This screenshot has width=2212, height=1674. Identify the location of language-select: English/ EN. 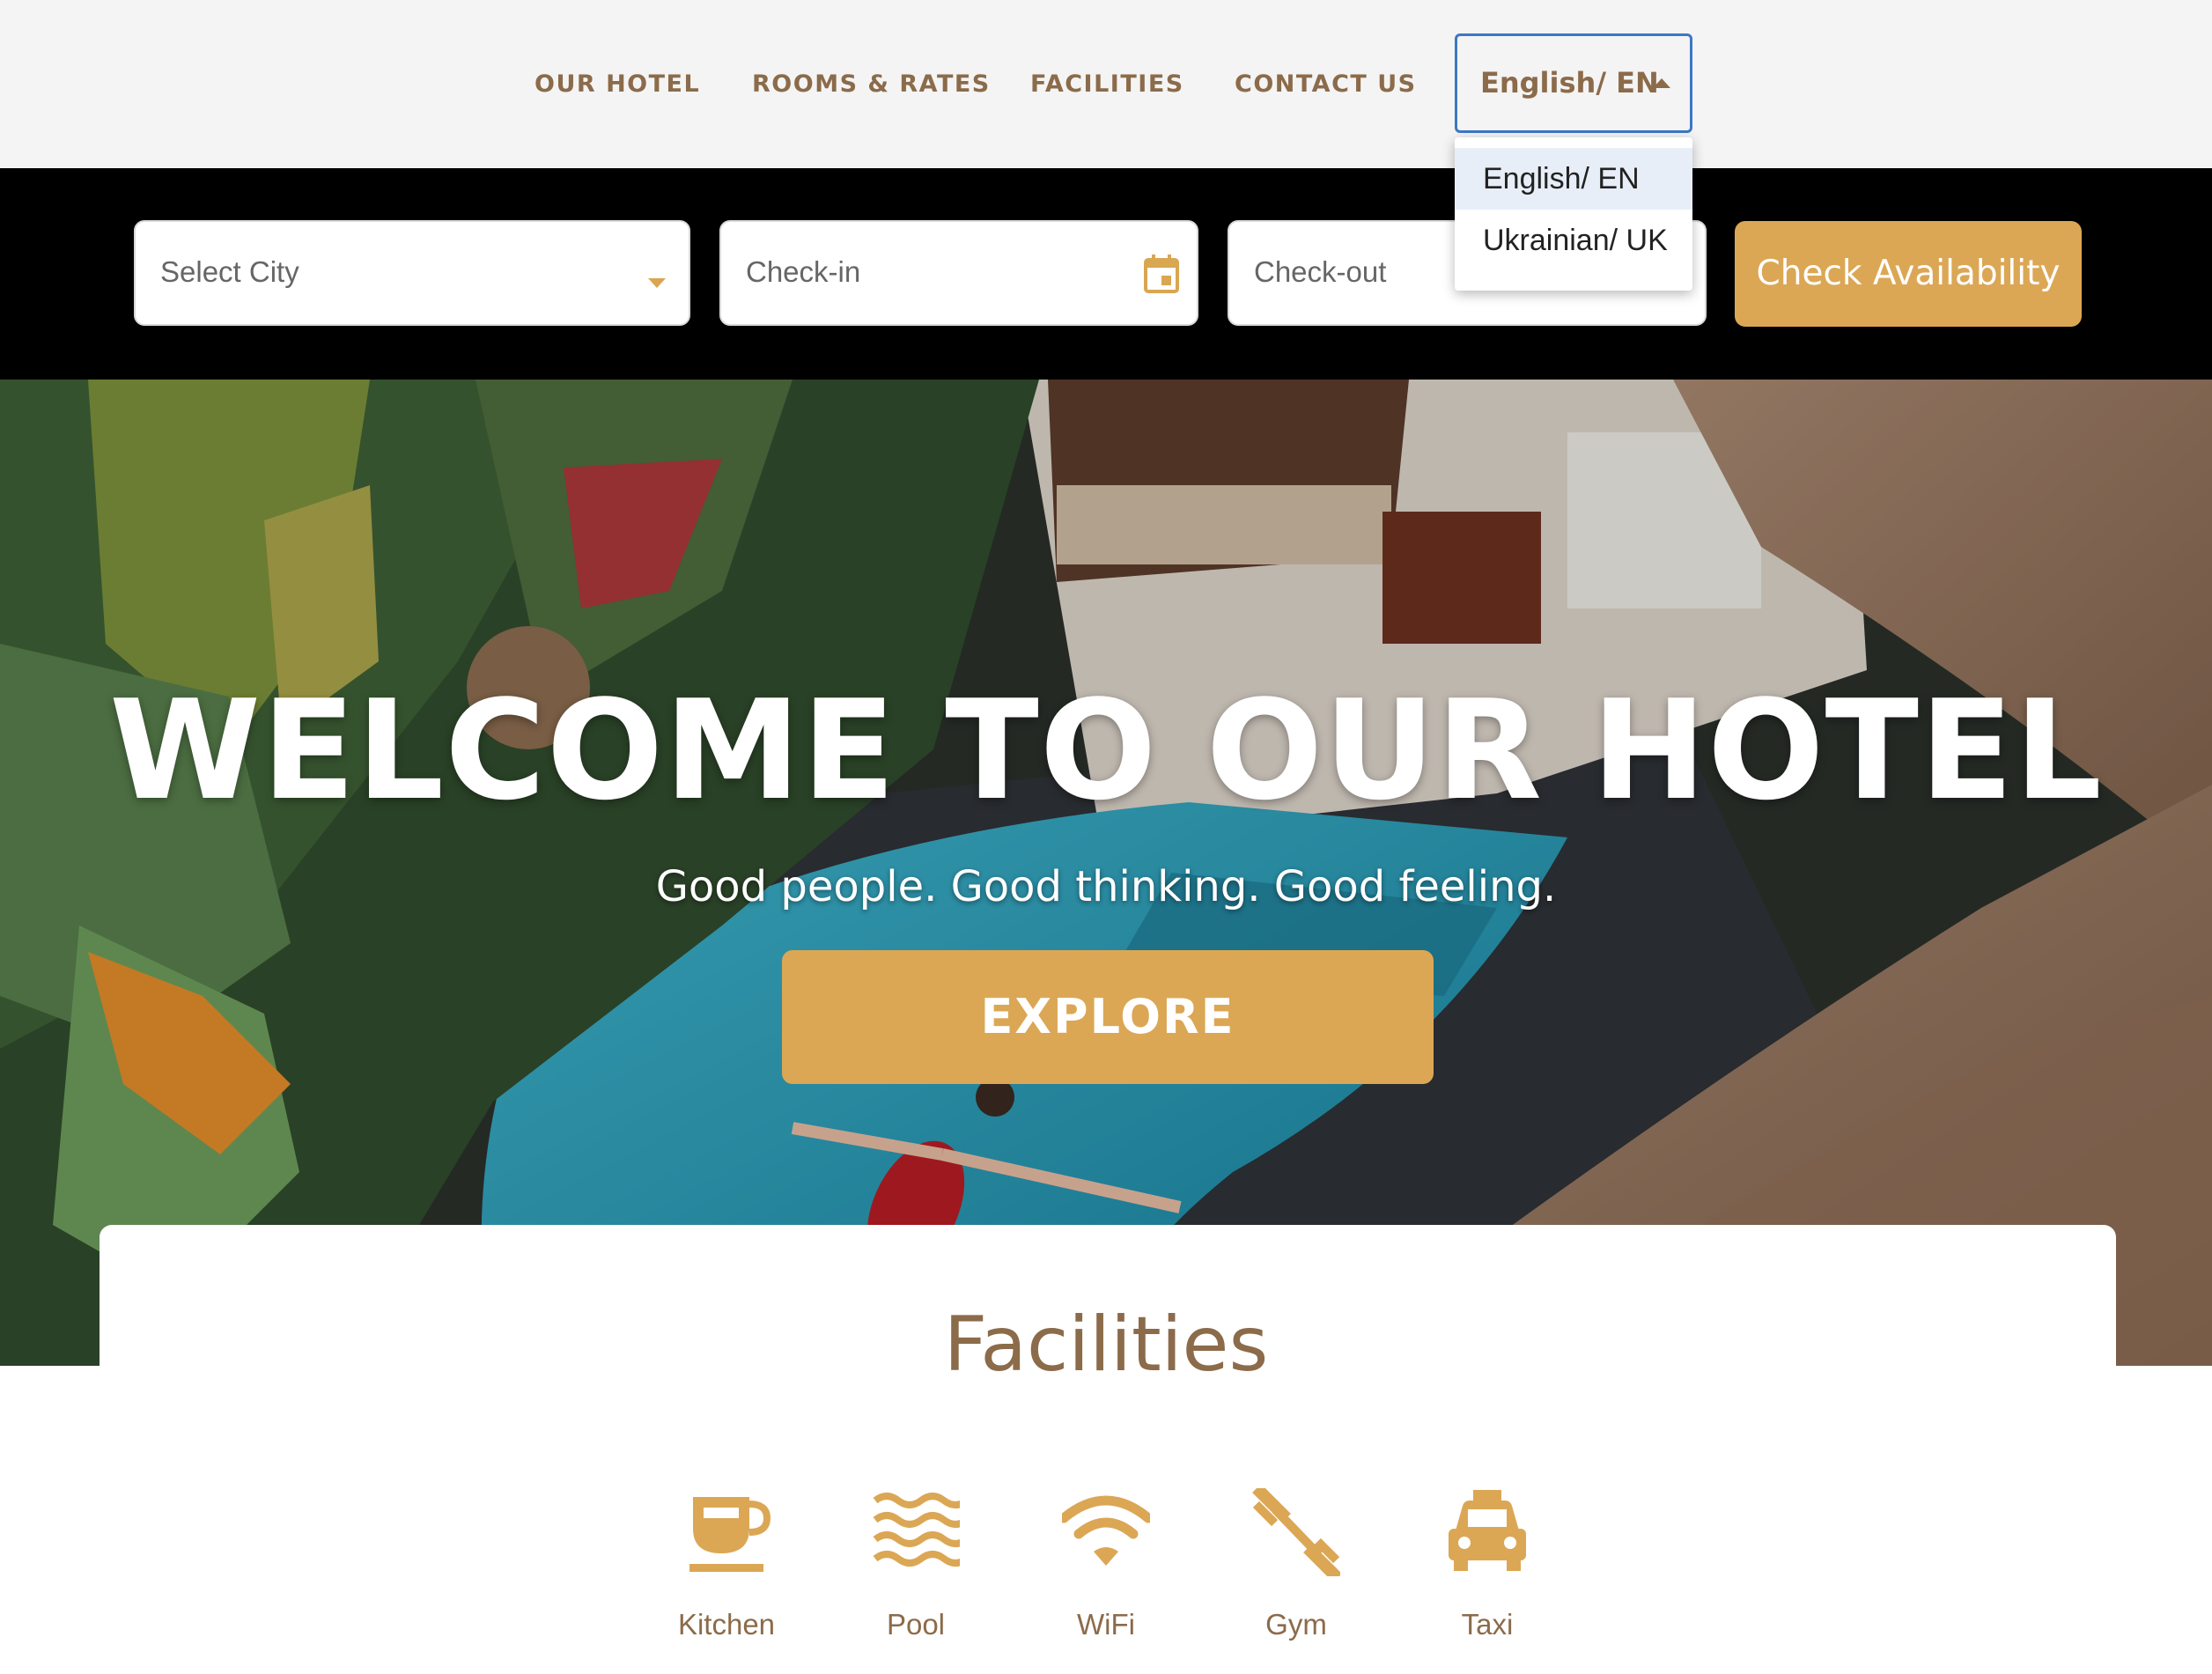
(1573, 83).